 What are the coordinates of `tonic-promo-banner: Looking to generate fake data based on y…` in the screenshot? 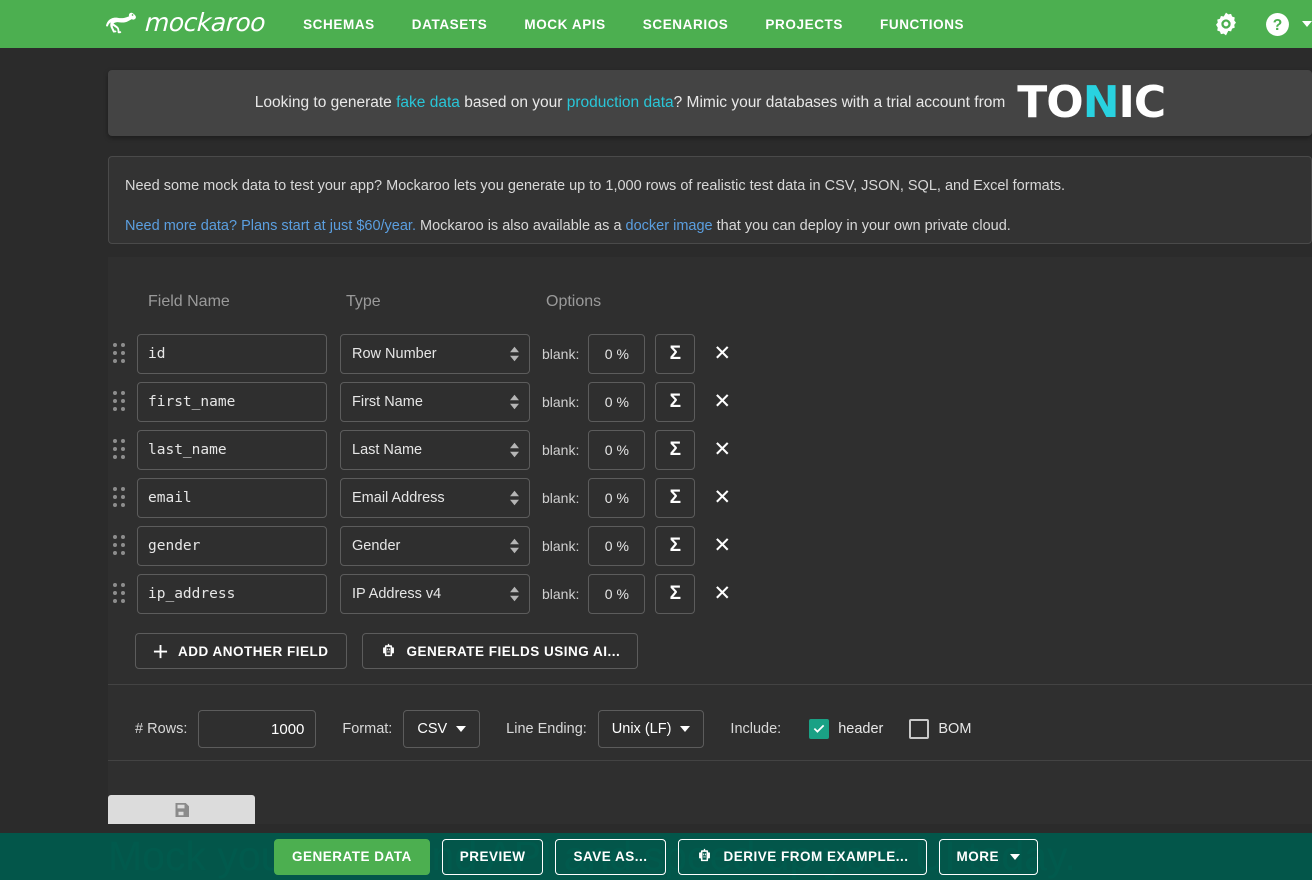 It's located at (710, 103).